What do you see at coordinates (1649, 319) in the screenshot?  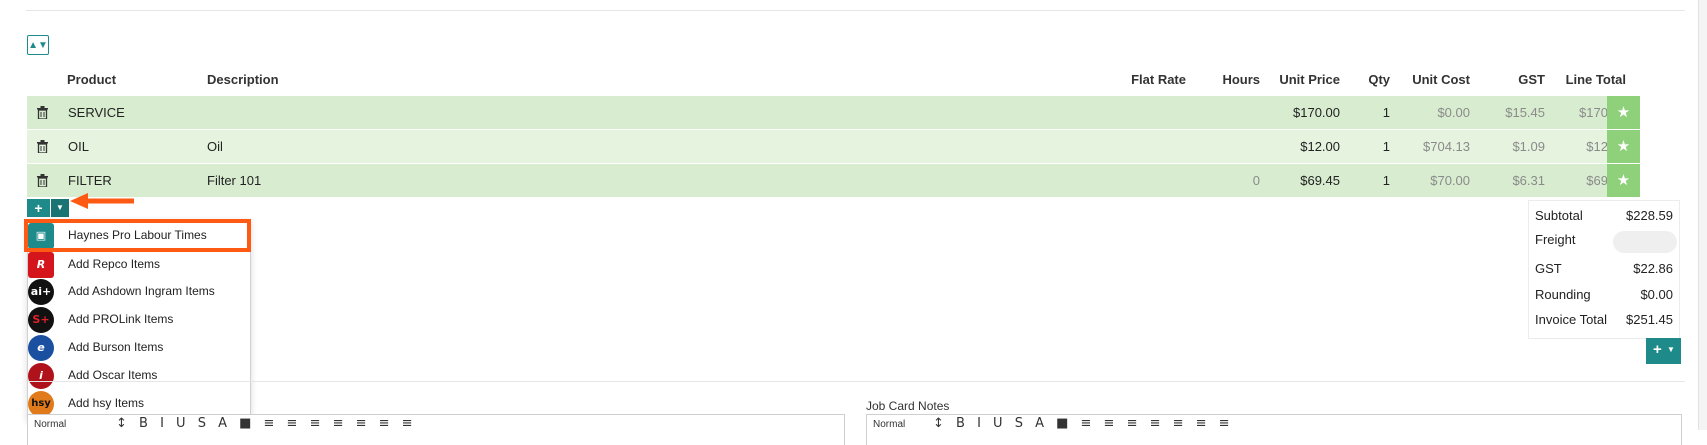 I see `invoice-total-value: $251.45` at bounding box center [1649, 319].